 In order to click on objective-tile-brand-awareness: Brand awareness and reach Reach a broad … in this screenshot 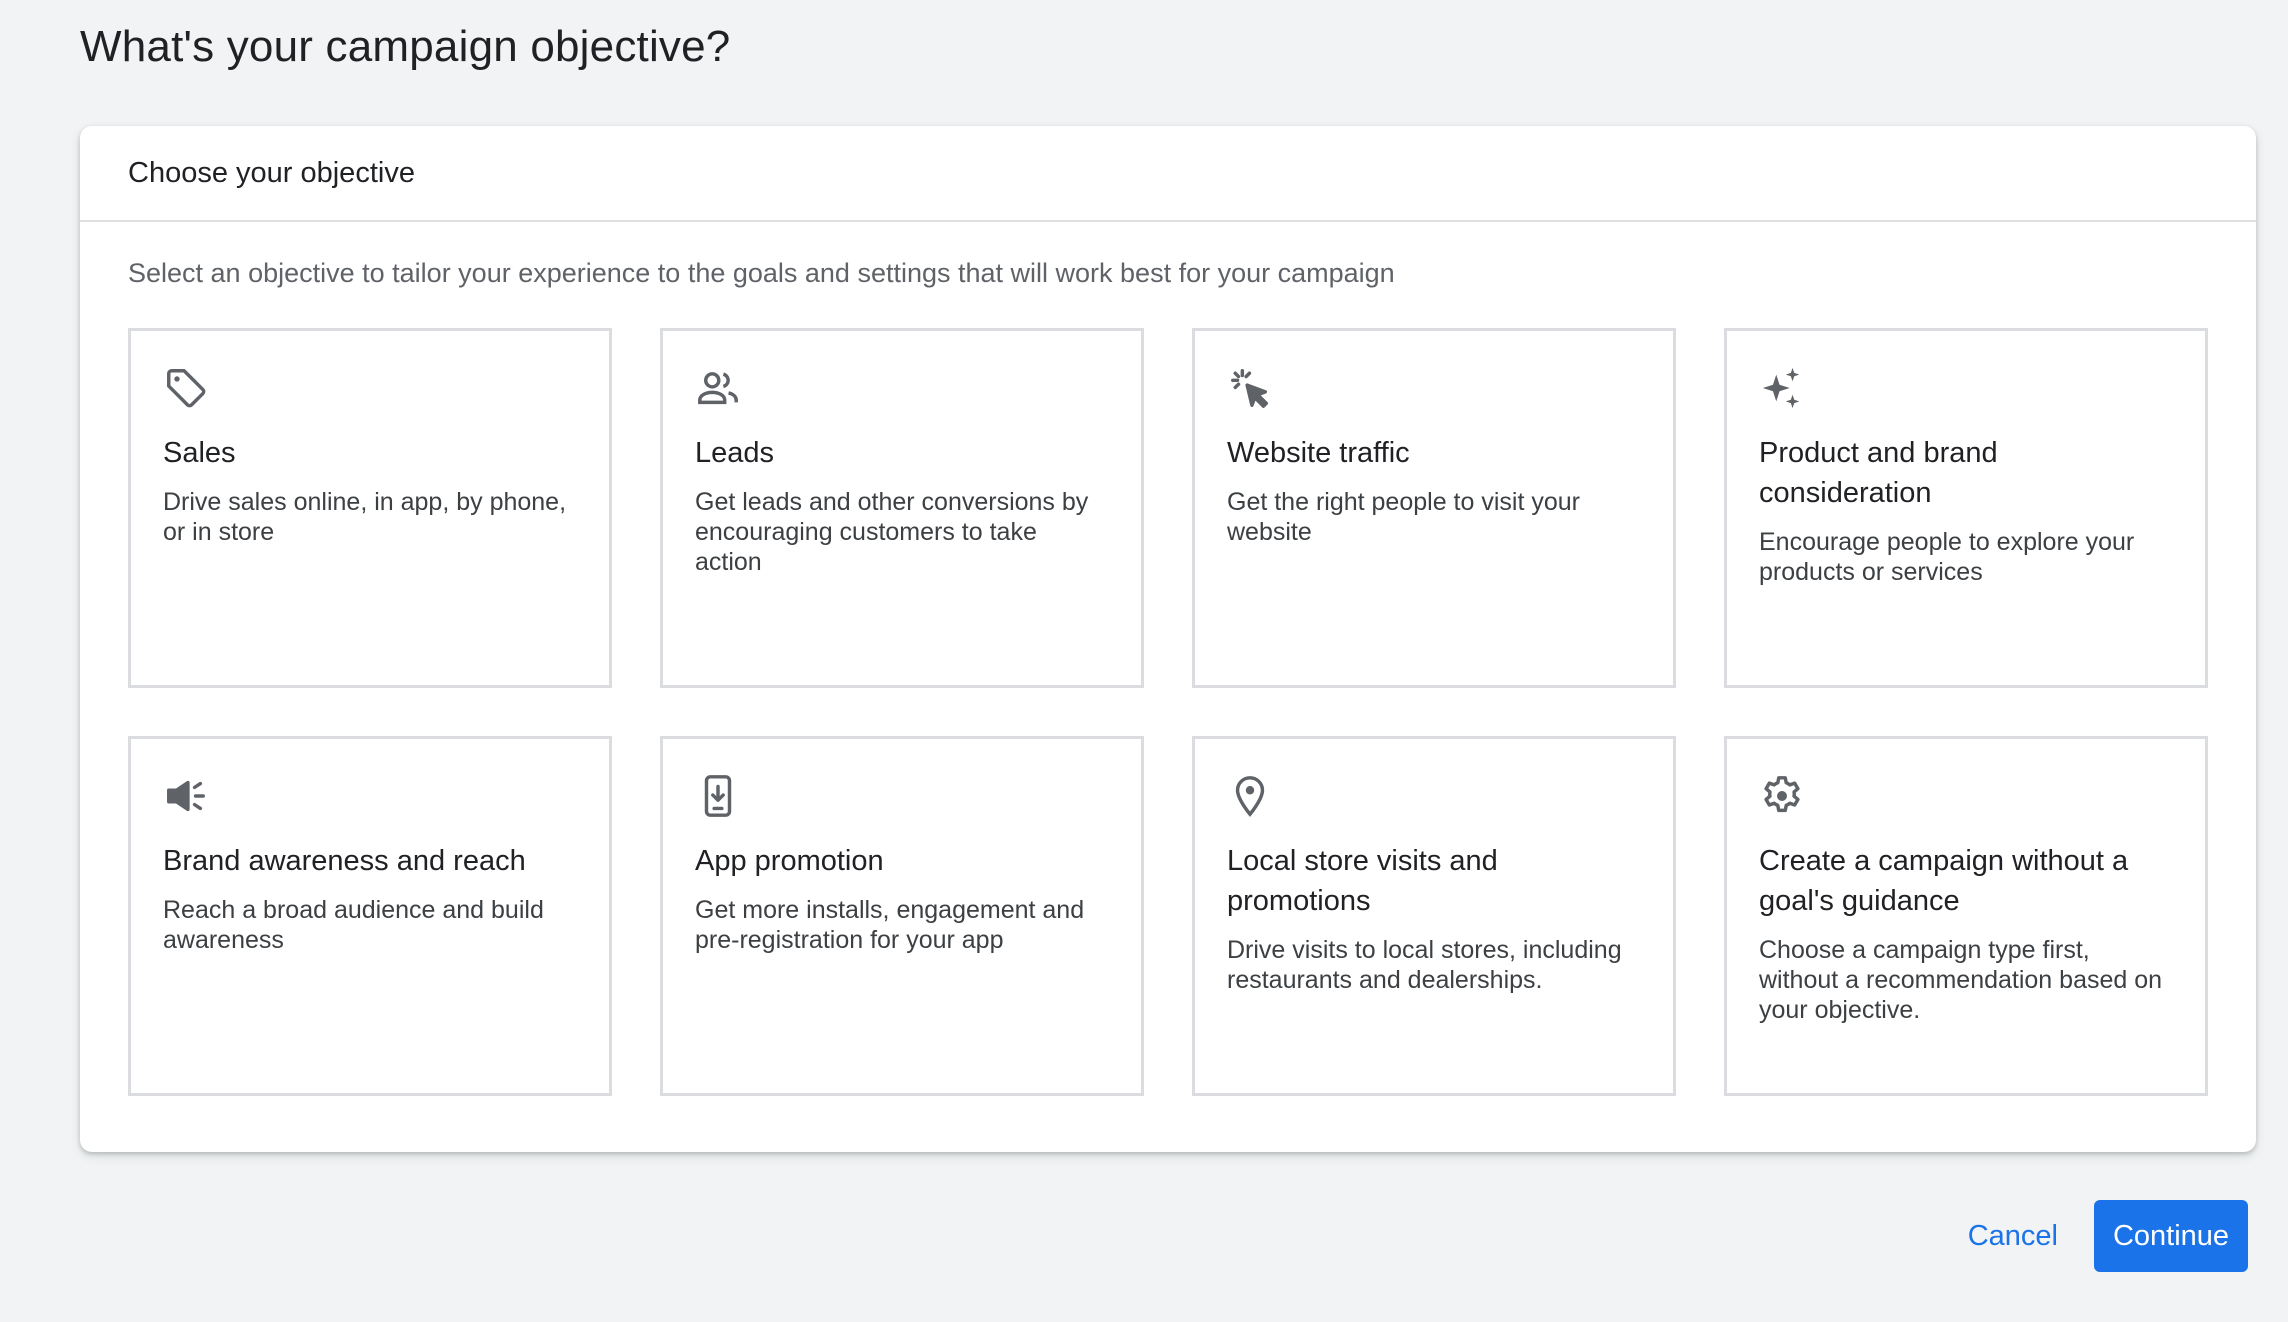, I will do `click(370, 916)`.